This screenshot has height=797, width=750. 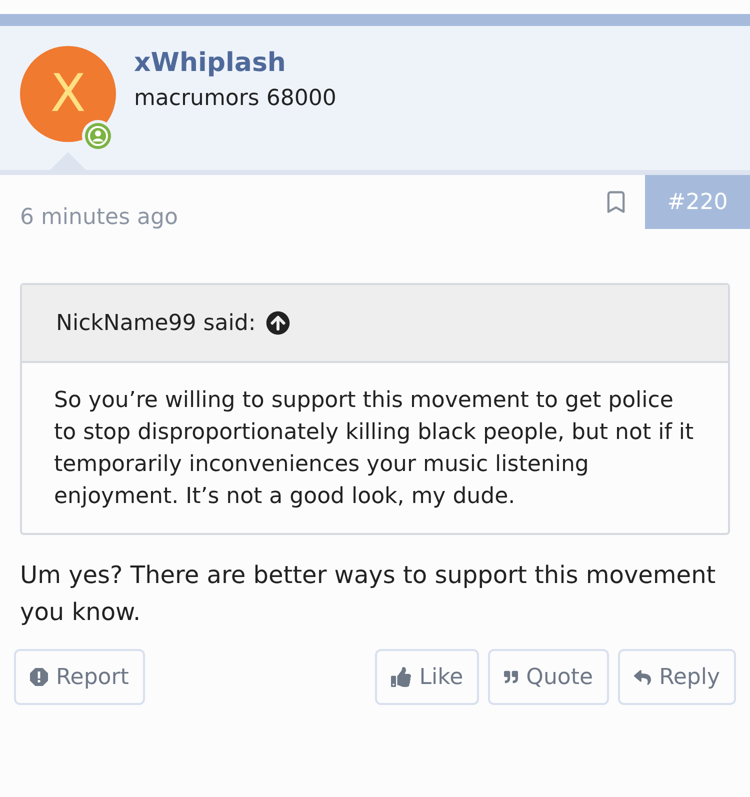 What do you see at coordinates (39, 677) in the screenshot?
I see `warning-icon` at bounding box center [39, 677].